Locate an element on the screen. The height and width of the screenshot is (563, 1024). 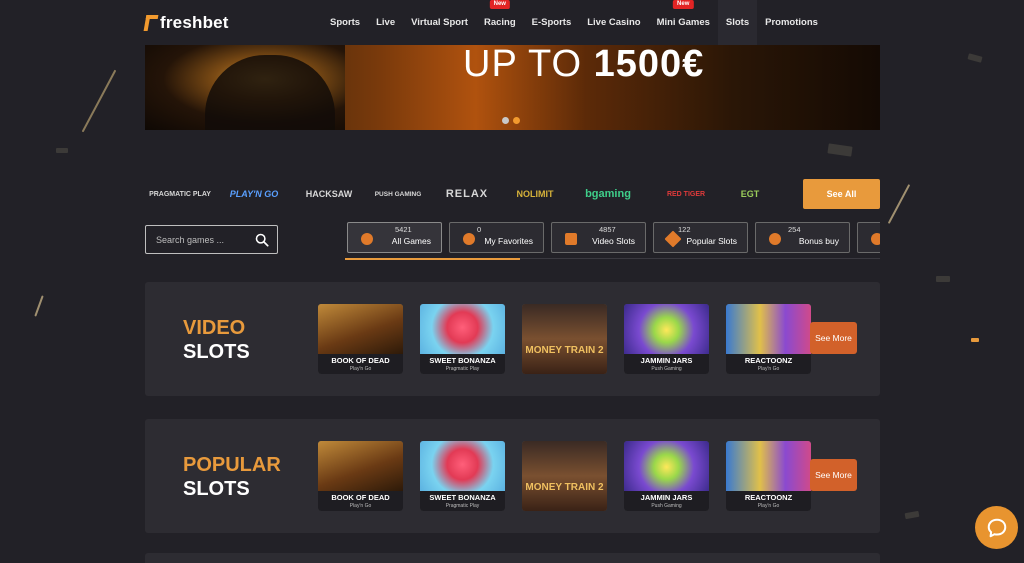
logo-mark-icon is located at coordinates (151, 23).